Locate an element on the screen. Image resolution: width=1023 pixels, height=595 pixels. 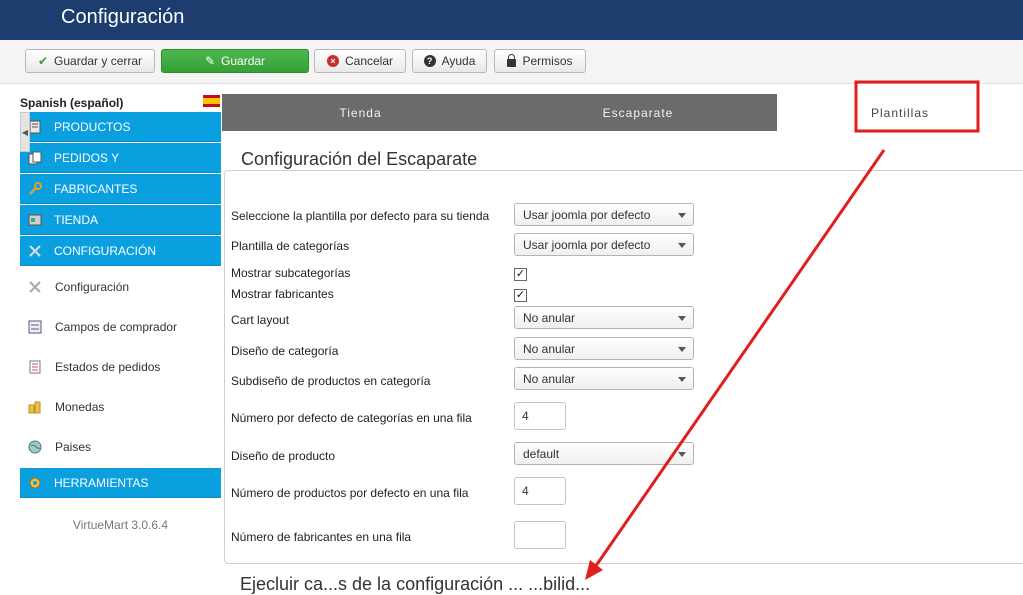
edit-icon: ✎ is located at coordinates (210, 61).